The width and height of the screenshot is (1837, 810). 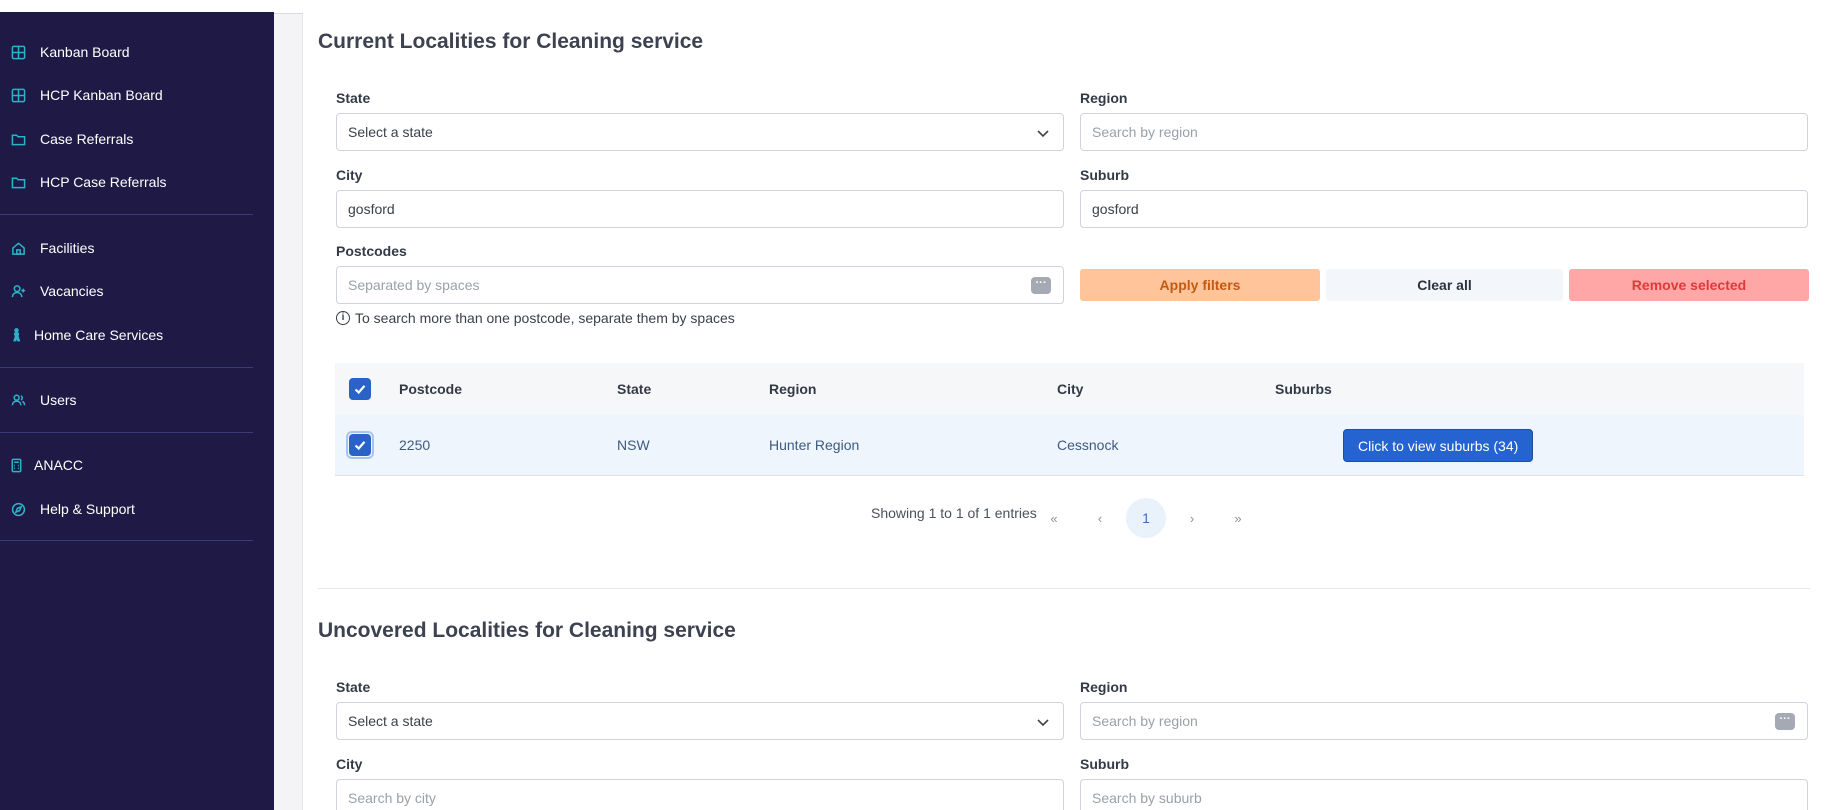 I want to click on sidebar-top-strip, so click(x=137, y=6).